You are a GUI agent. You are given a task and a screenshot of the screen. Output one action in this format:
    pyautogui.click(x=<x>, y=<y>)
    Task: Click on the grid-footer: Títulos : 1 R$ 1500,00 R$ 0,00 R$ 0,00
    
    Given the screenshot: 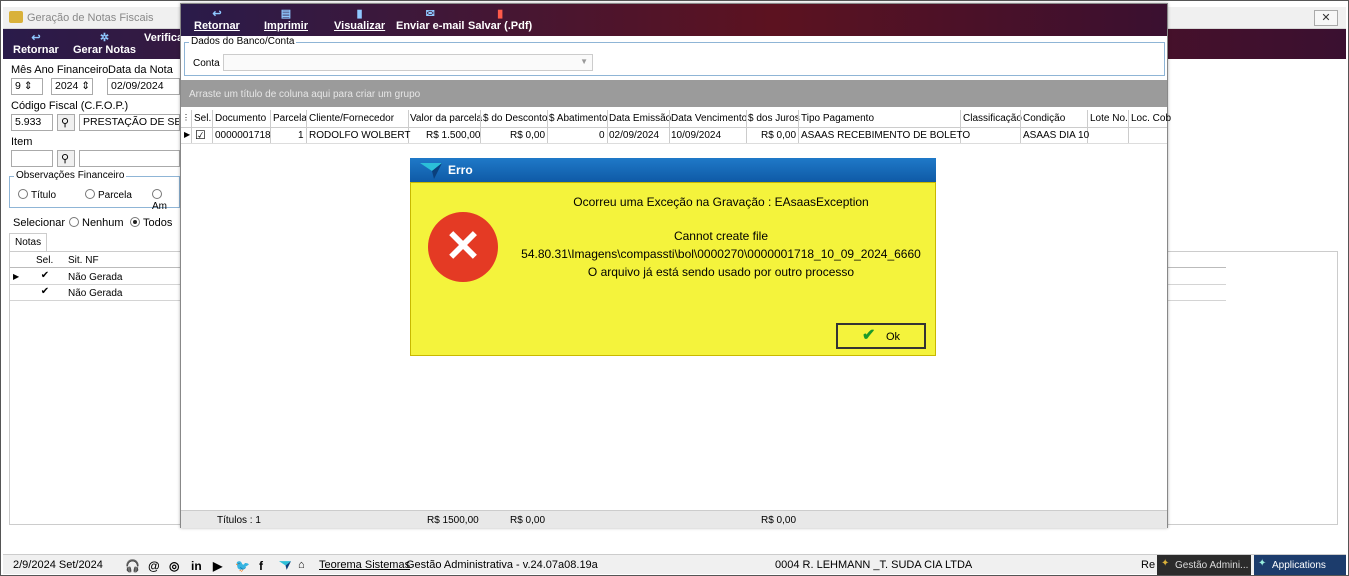 What is the action you would take?
    pyautogui.click(x=674, y=519)
    